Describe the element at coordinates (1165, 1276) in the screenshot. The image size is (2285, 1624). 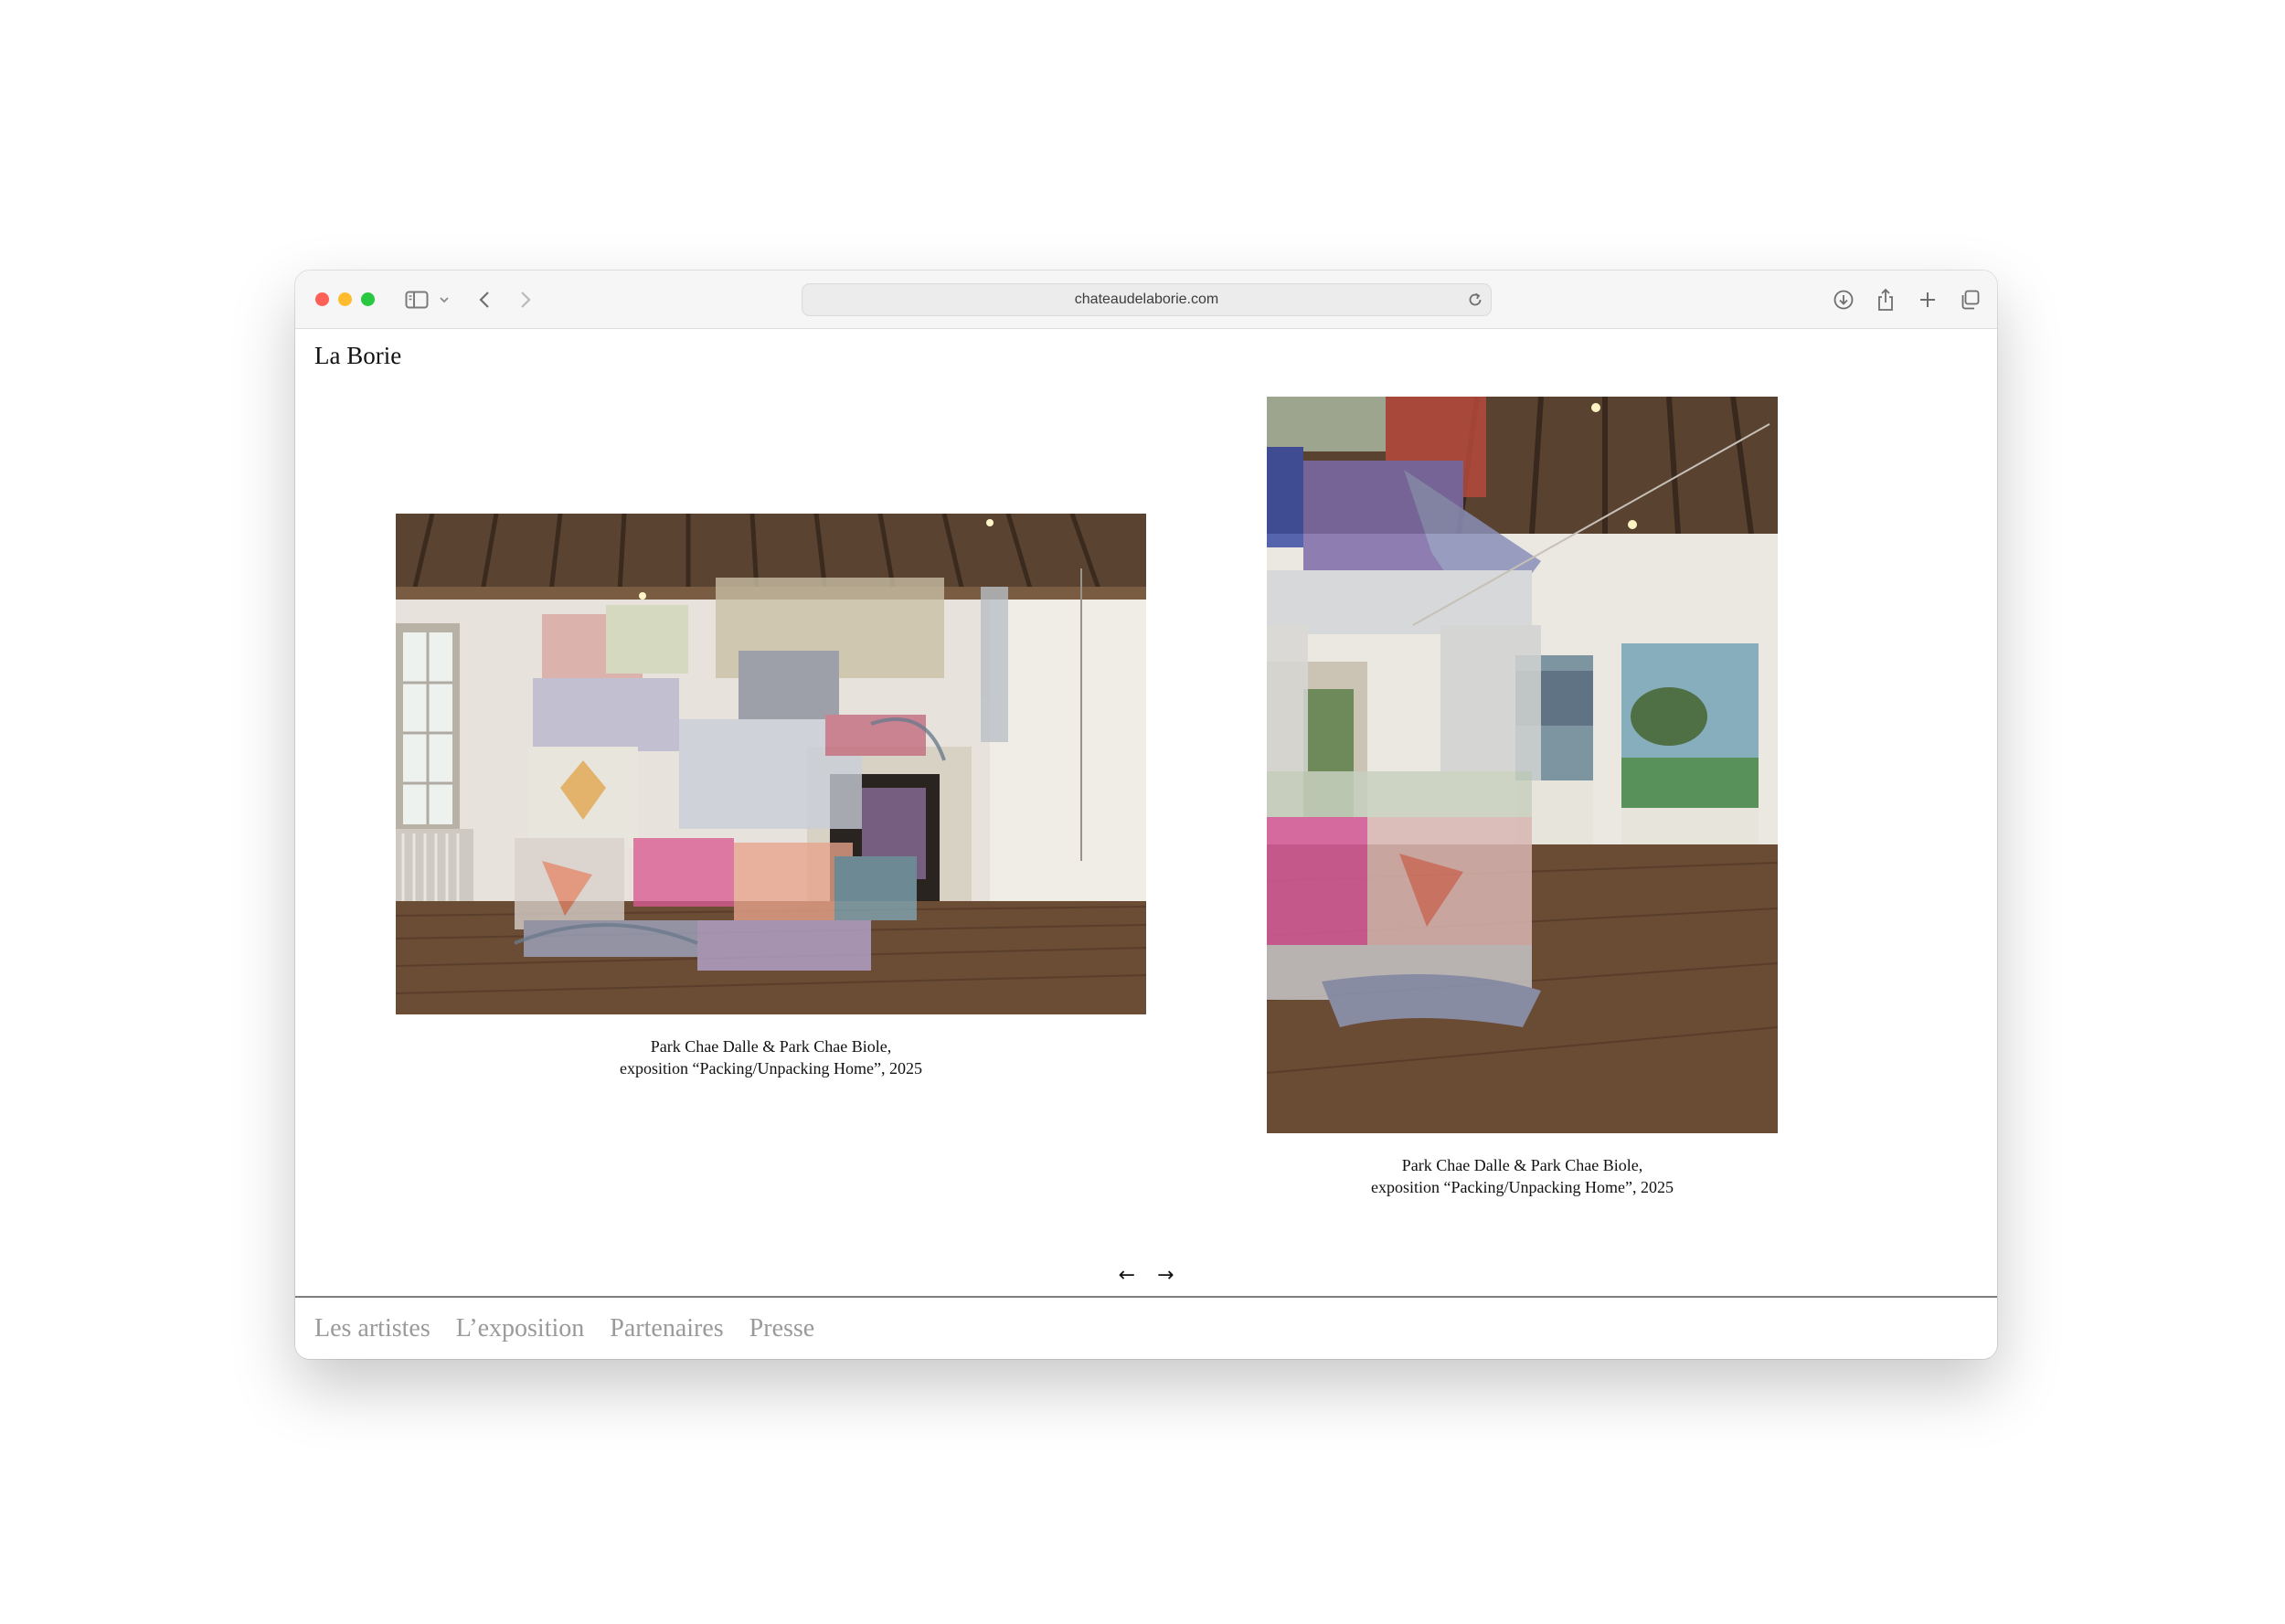
I see `next-arrow-button: →` at that location.